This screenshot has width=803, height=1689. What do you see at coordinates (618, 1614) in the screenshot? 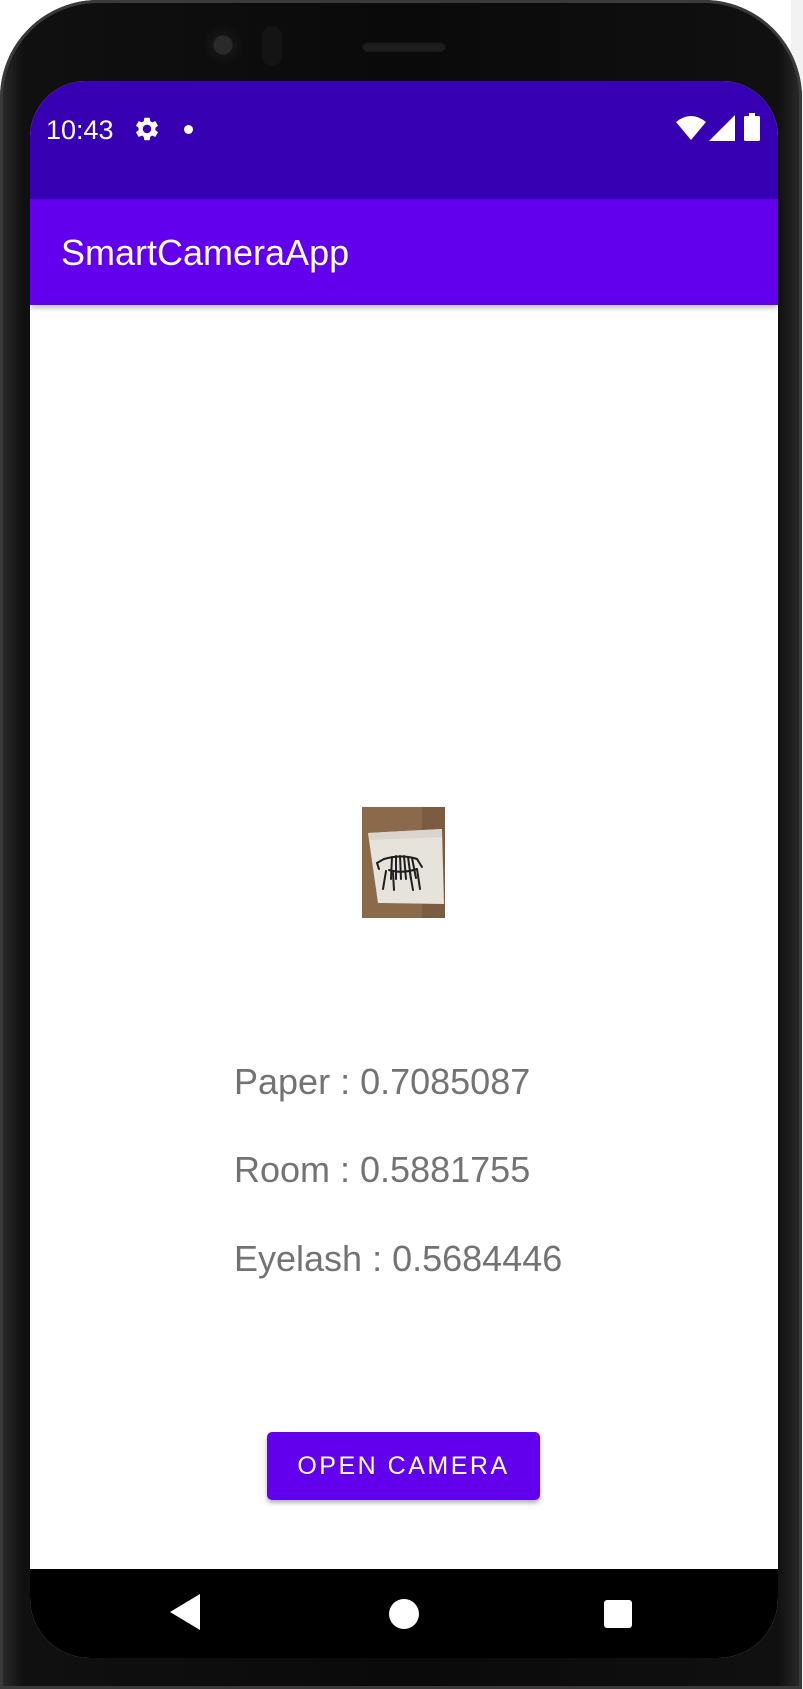
I see `recents-icon` at bounding box center [618, 1614].